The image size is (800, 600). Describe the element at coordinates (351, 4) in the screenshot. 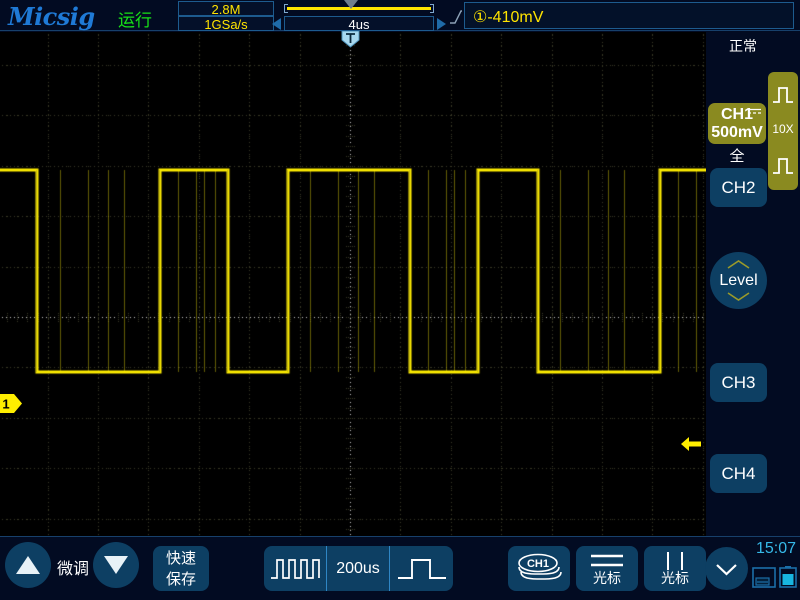

I see `memory-position-triangle-icon` at that location.